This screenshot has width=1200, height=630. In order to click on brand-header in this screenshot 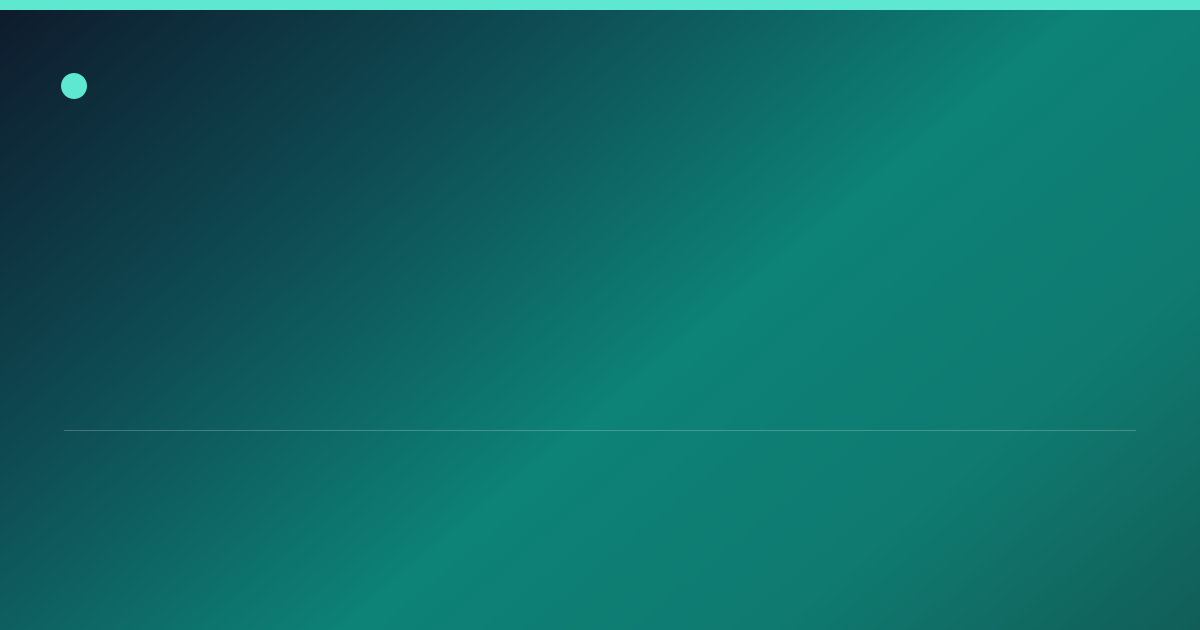, I will do `click(80, 86)`.